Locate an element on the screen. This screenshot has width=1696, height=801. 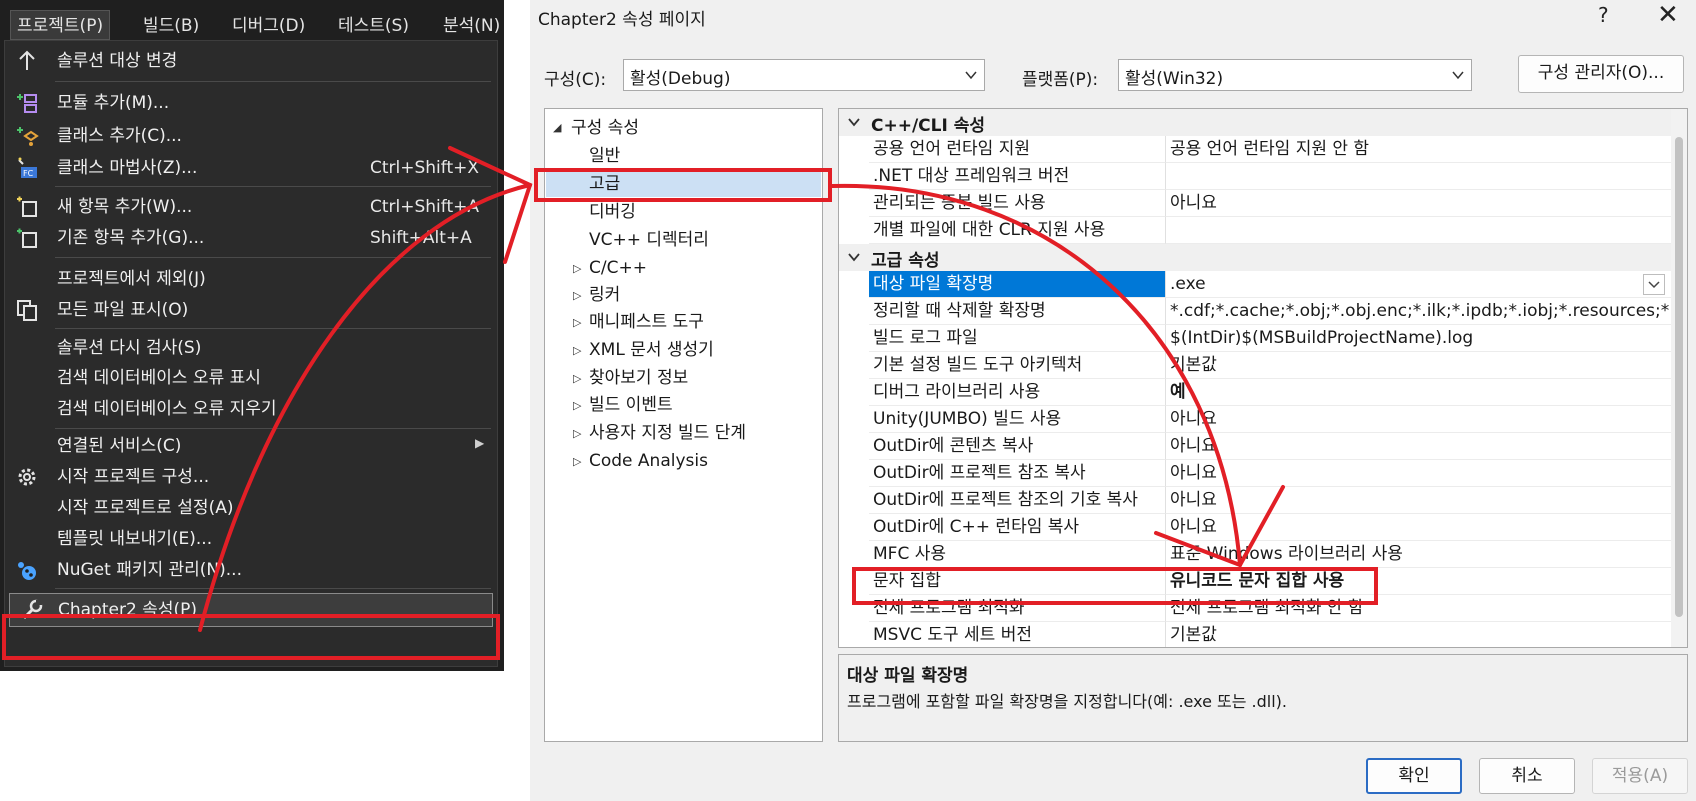
property-value: 공용 언어 런타임 지원 안 함 is located at coordinates (1418, 149).